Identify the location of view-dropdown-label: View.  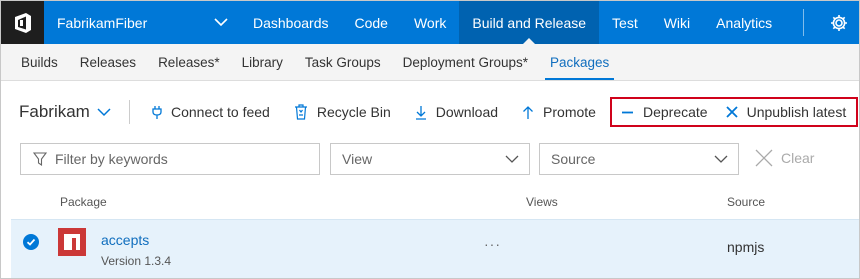
(357, 159).